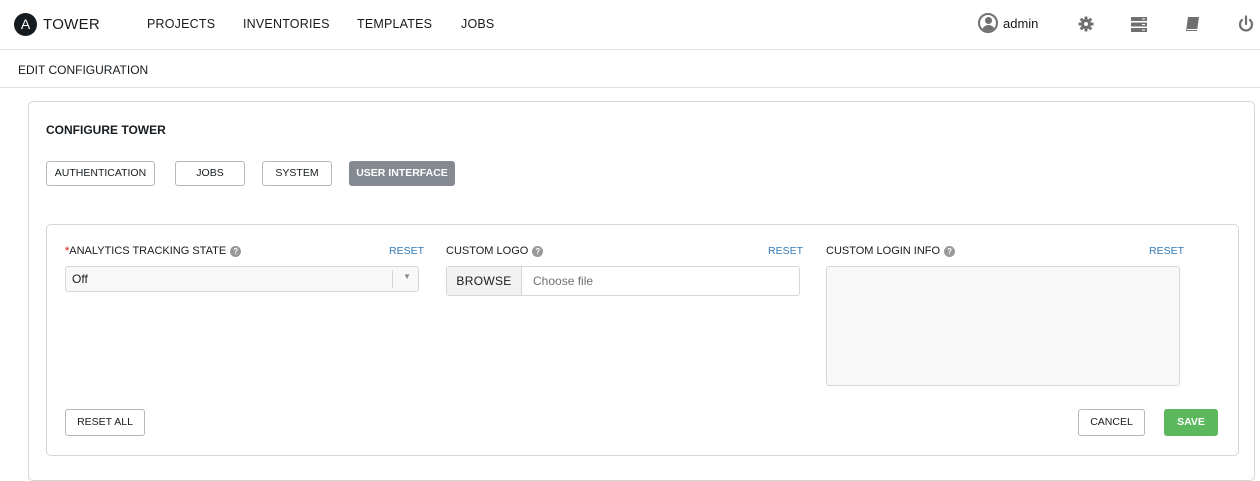 This screenshot has width=1260, height=481. Describe the element at coordinates (1193, 24) in the screenshot. I see `book-icon` at that location.